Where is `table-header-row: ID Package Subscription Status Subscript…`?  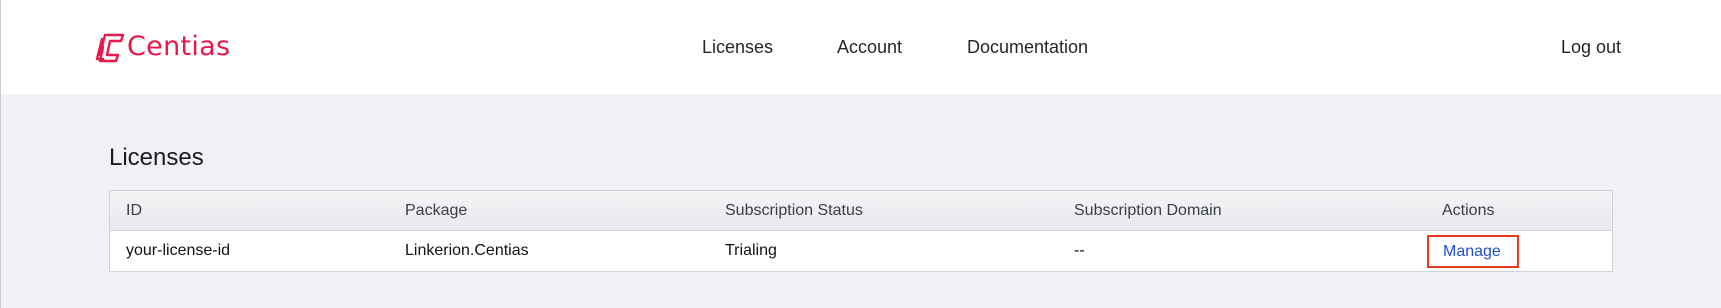
table-header-row: ID Package Subscription Status Subscript… is located at coordinates (861, 211).